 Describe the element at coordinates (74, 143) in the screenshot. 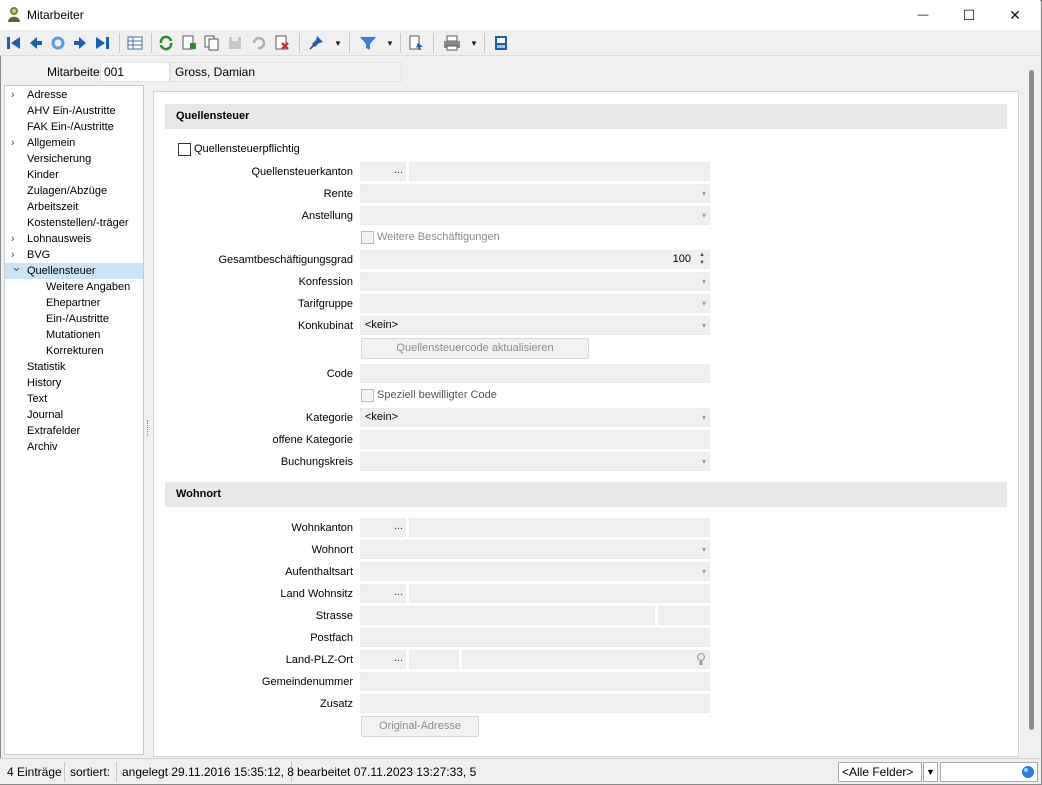

I see `nav-item: › Allgemein` at that location.